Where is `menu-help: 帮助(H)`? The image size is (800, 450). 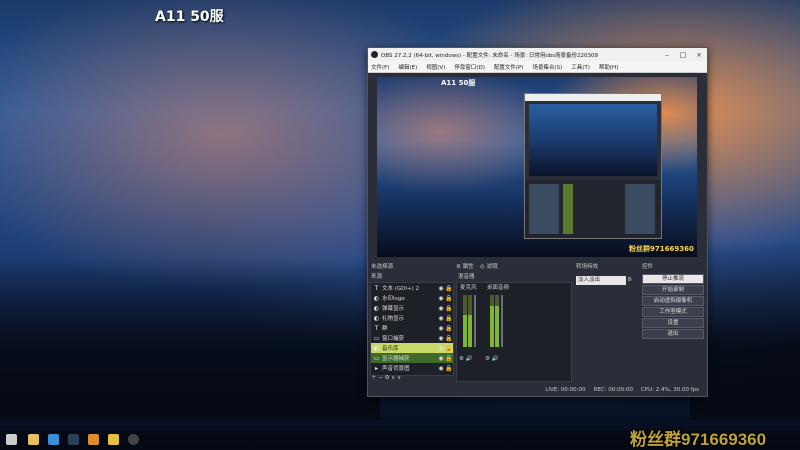 menu-help: 帮助(H) is located at coordinates (608, 67).